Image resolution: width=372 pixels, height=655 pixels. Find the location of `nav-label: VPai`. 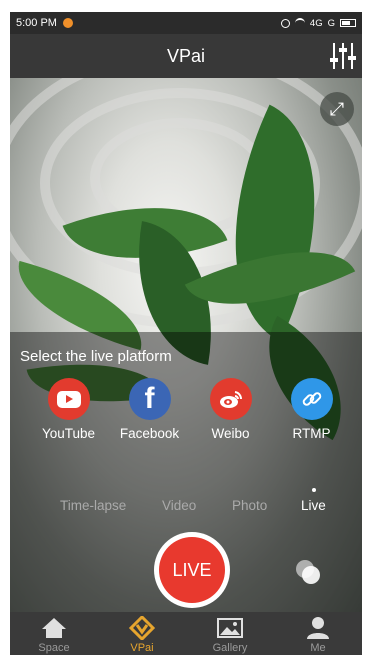

nav-label: VPai is located at coordinates (142, 648).